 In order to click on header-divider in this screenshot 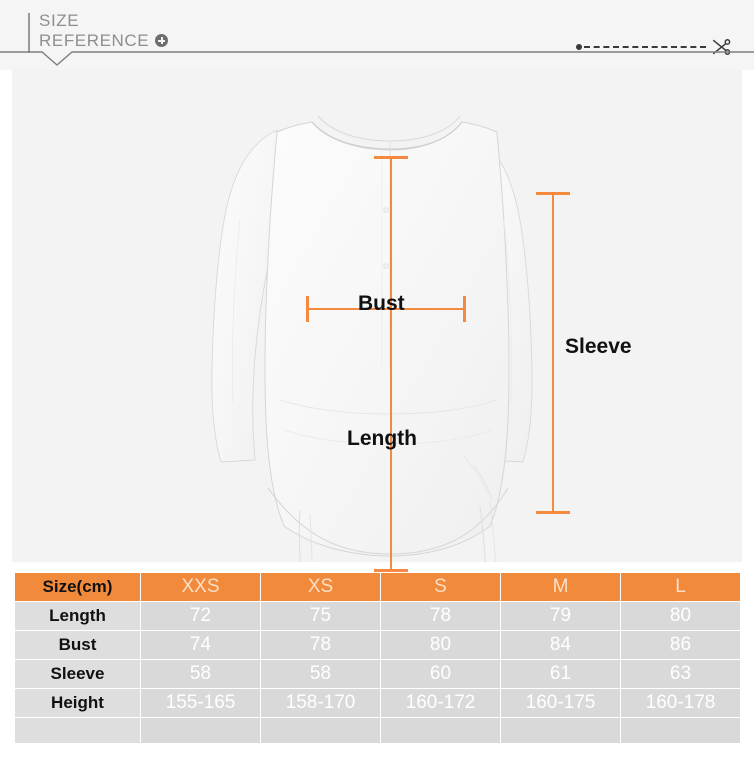, I will do `click(377, 59)`.